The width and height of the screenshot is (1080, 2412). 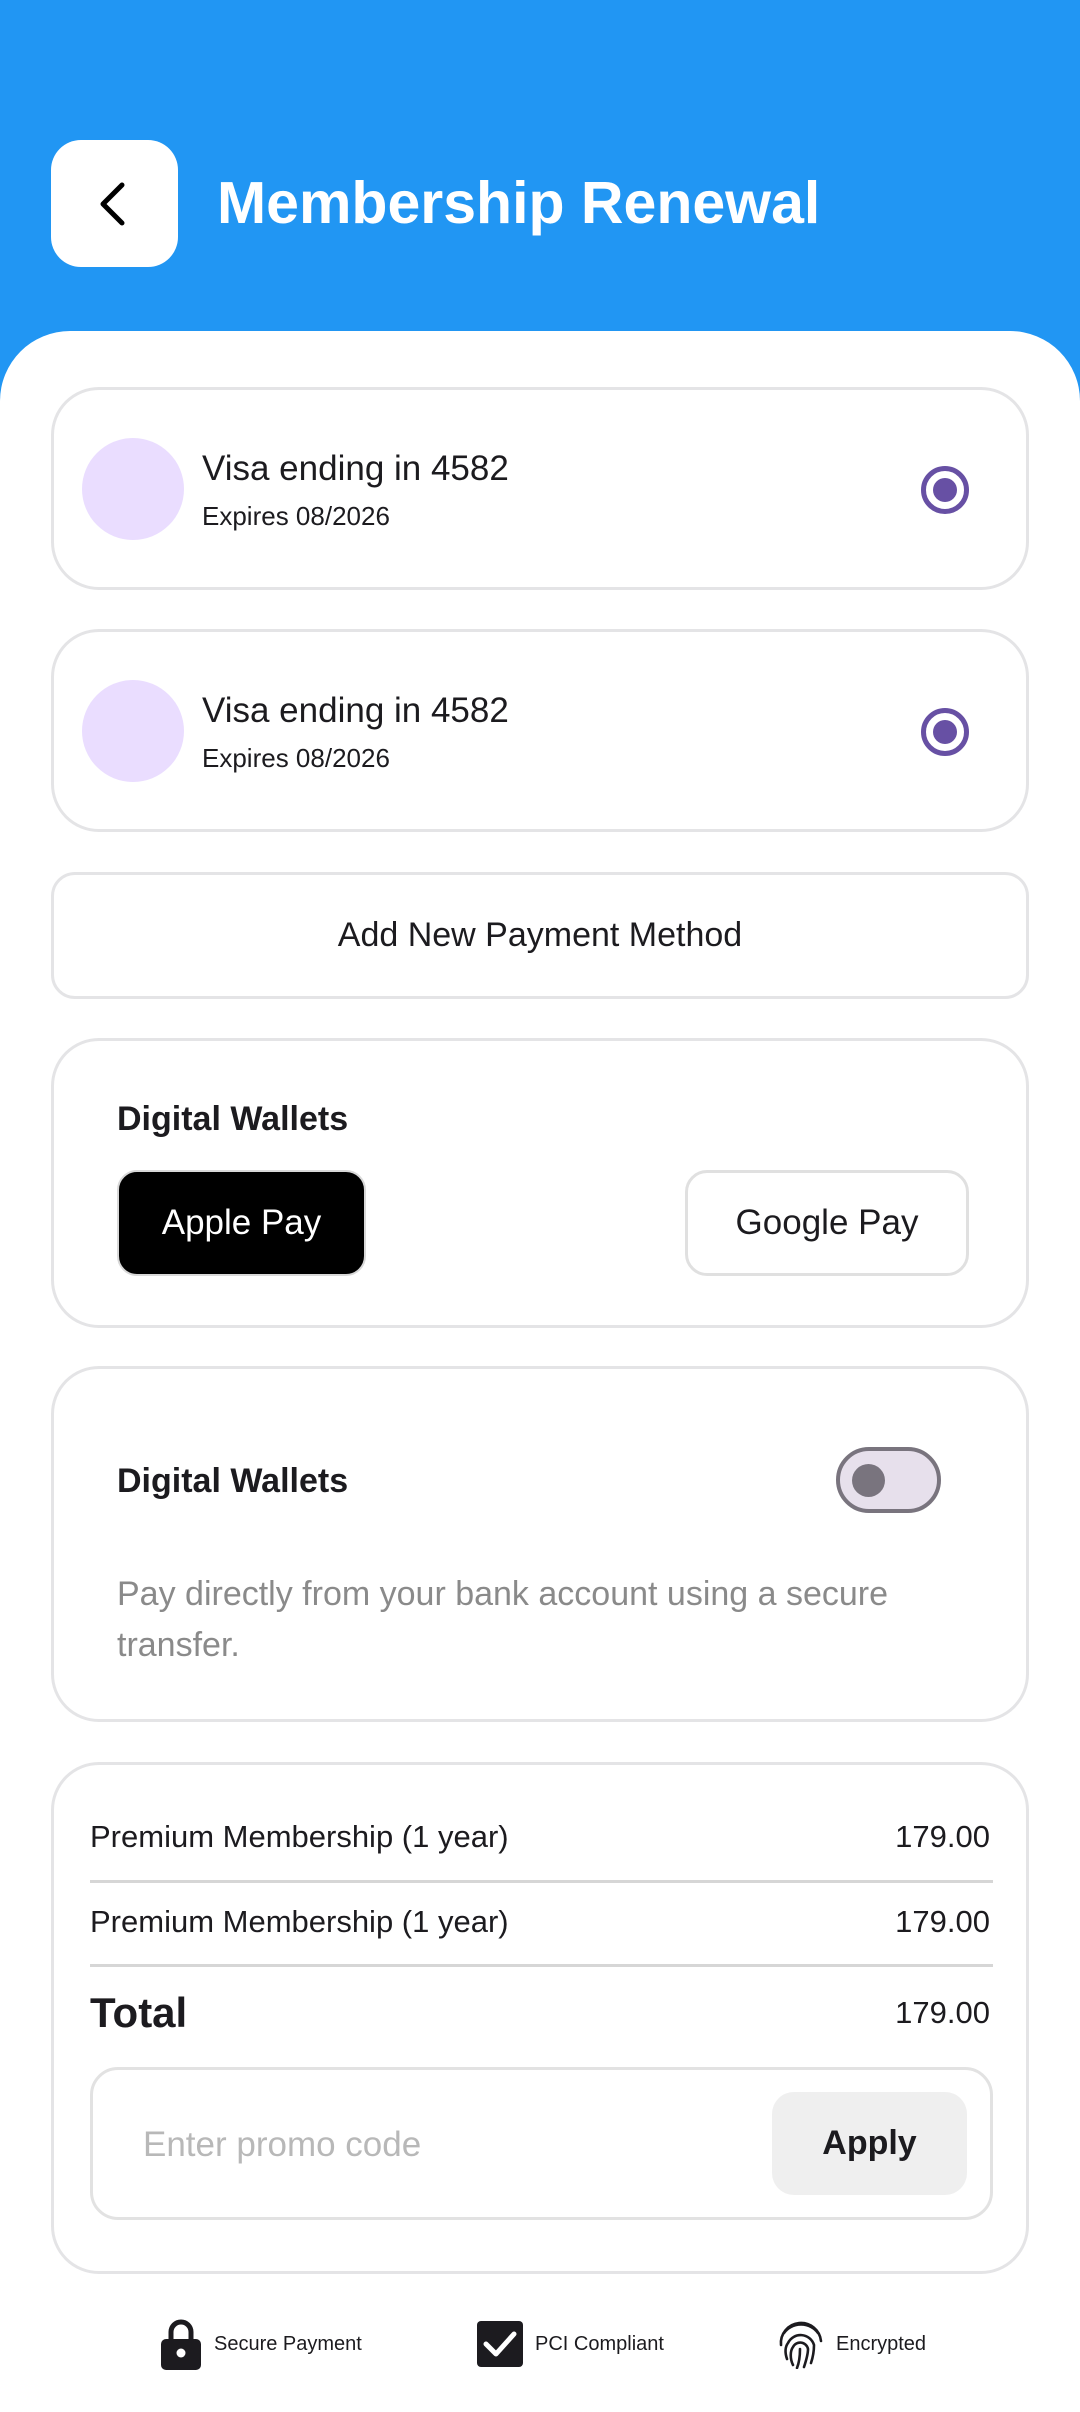 I want to click on bank-transfer-toggle, so click(x=888, y=1480).